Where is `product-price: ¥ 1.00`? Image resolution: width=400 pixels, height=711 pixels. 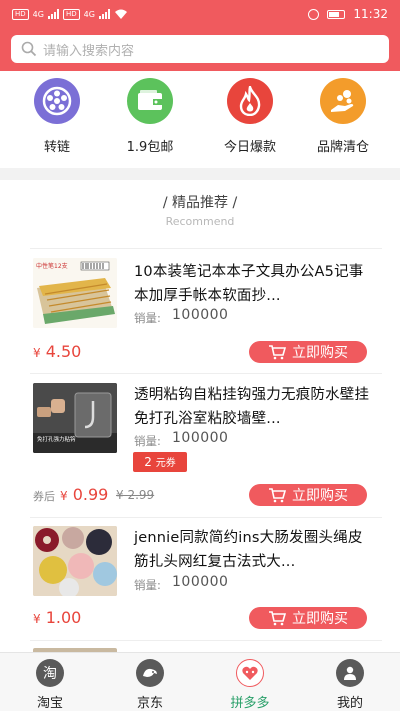 product-price: ¥ 1.00 is located at coordinates (57, 617).